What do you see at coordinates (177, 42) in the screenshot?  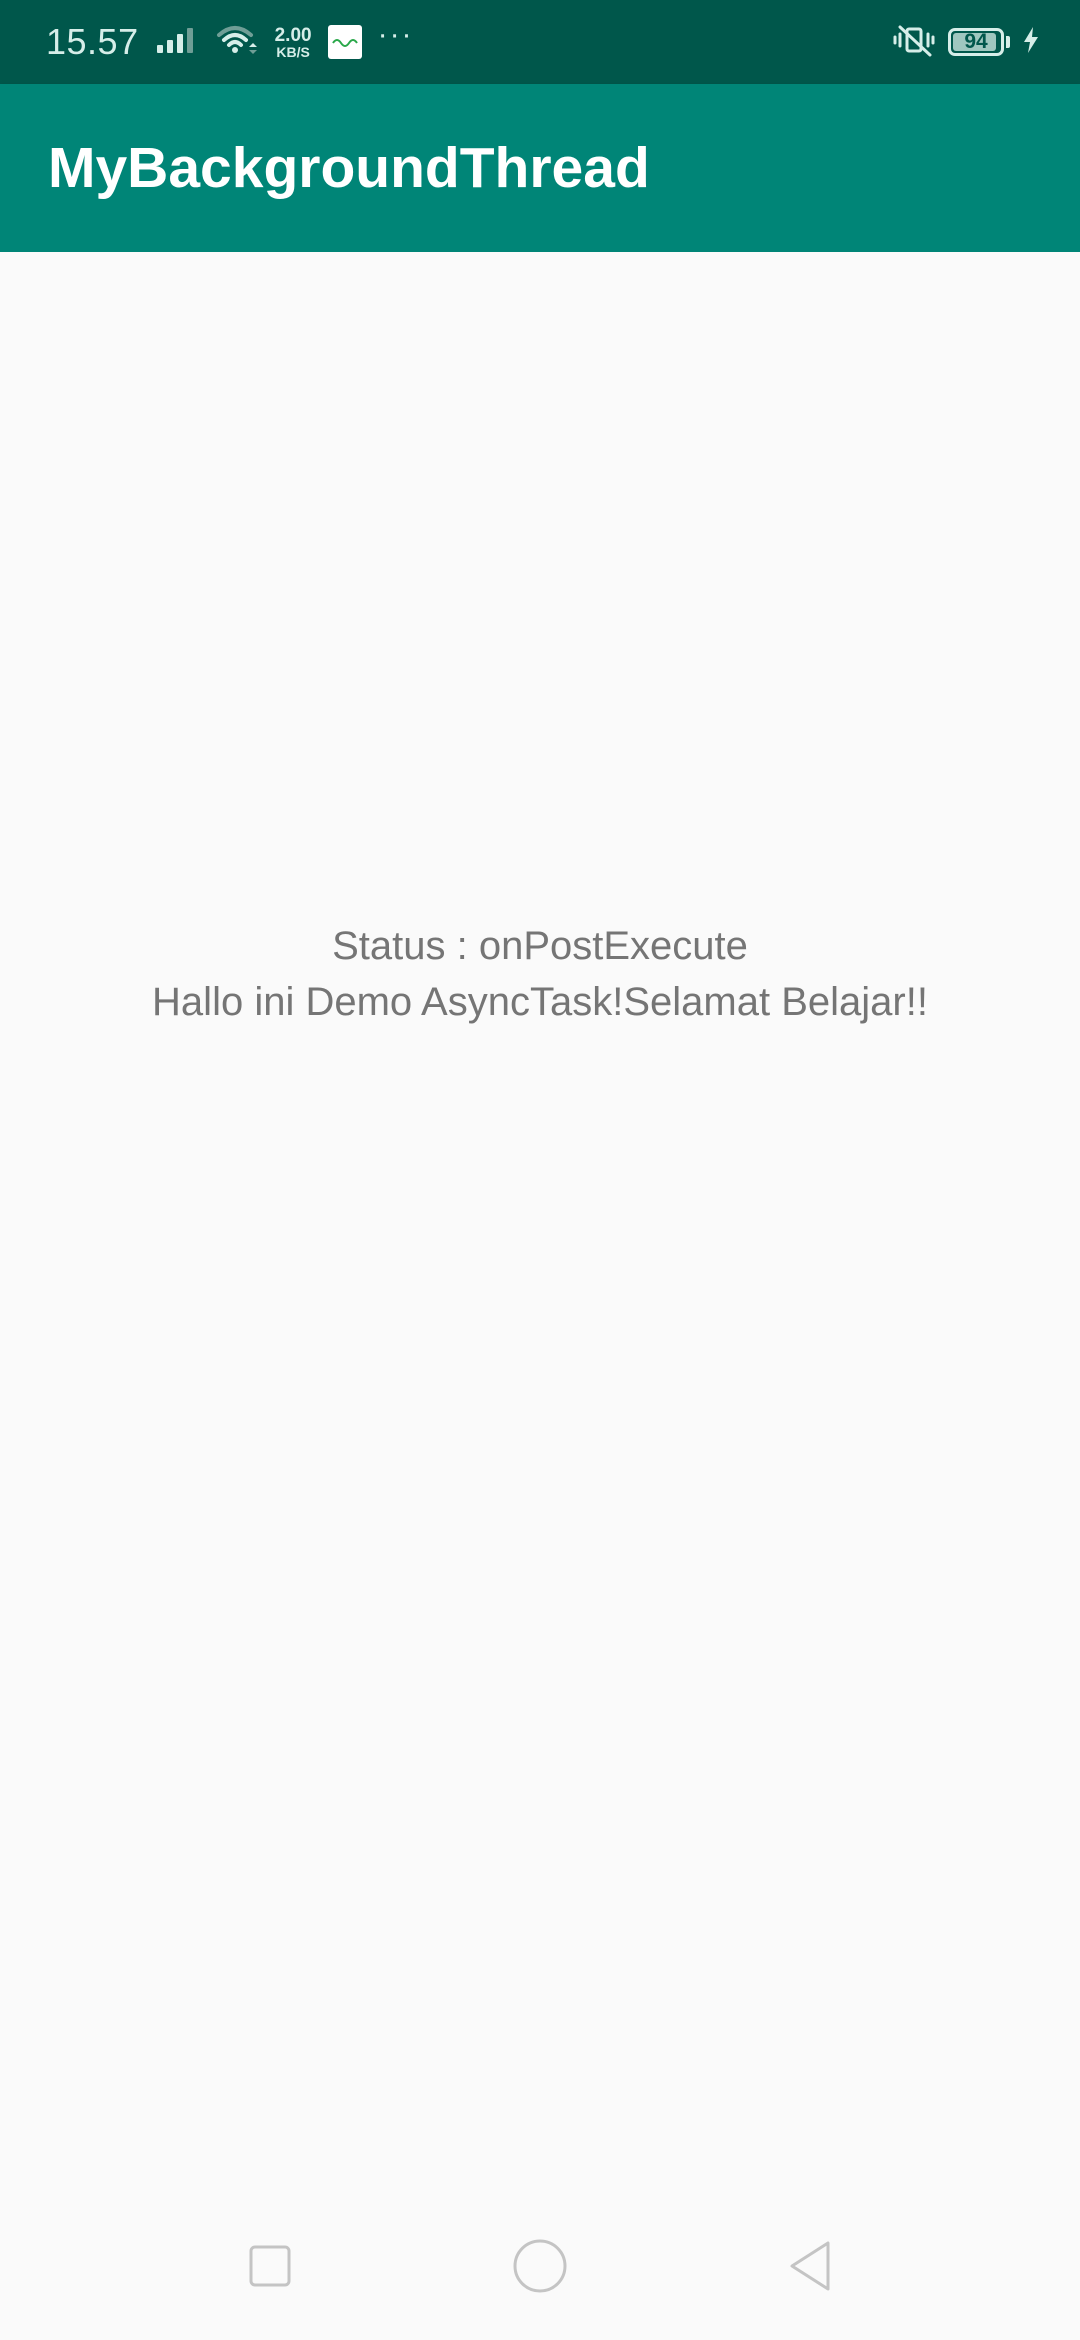 I see `signal-icon` at bounding box center [177, 42].